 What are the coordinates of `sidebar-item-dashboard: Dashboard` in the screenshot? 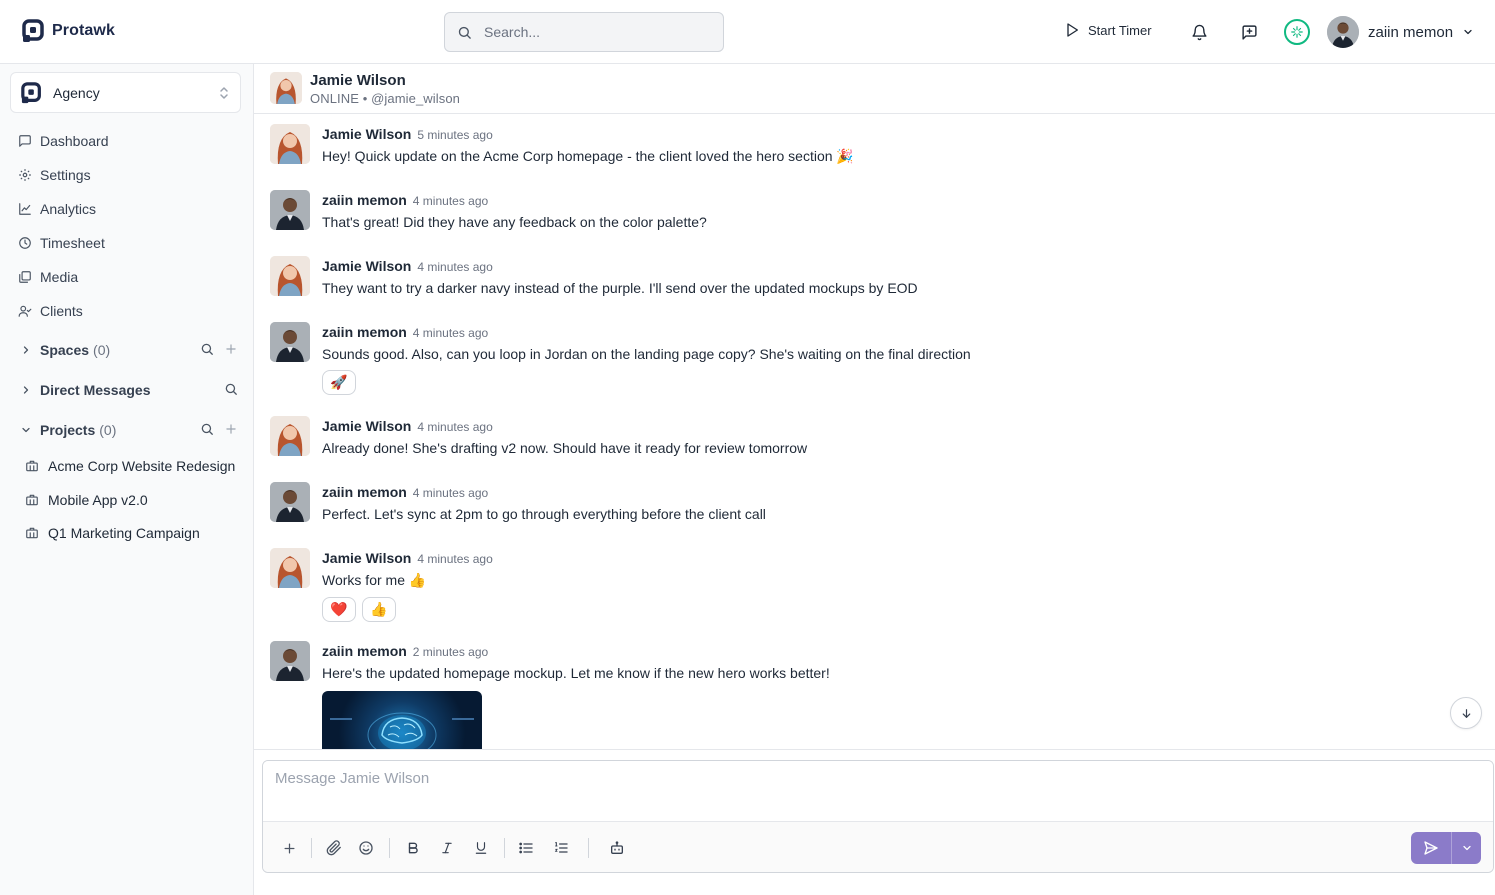 It's located at (63, 141).